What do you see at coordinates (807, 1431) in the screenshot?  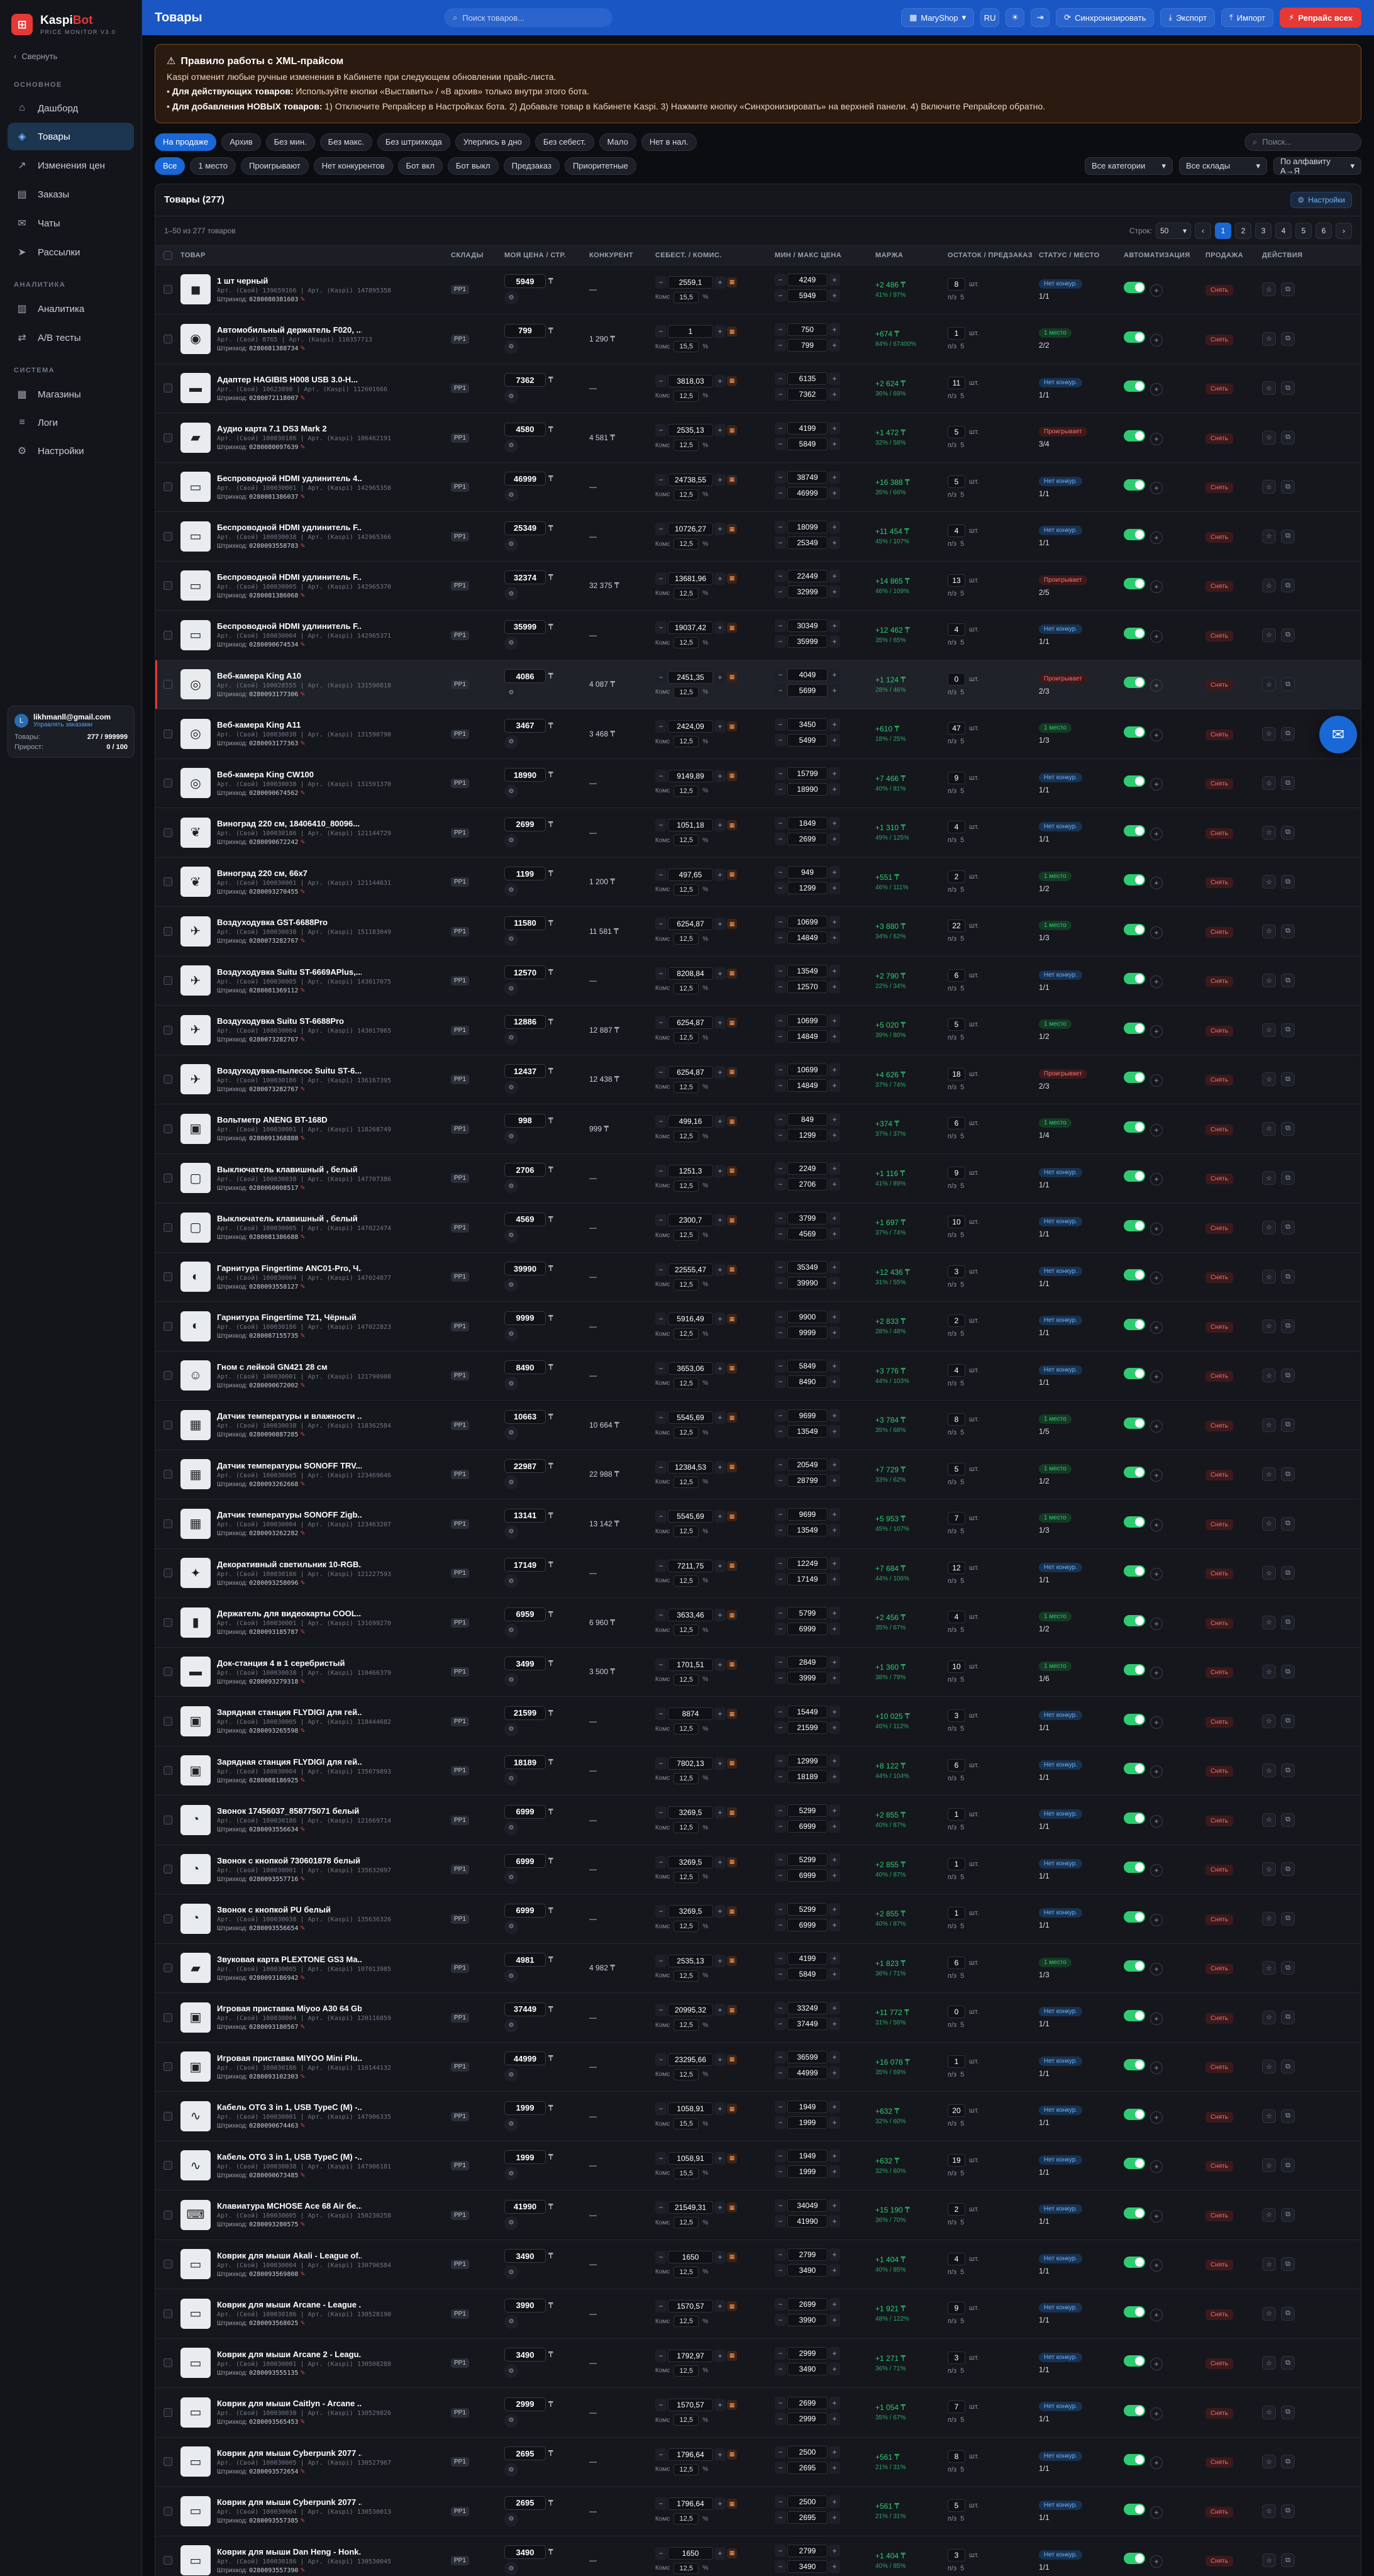 I see `max-price-input: 13549` at bounding box center [807, 1431].